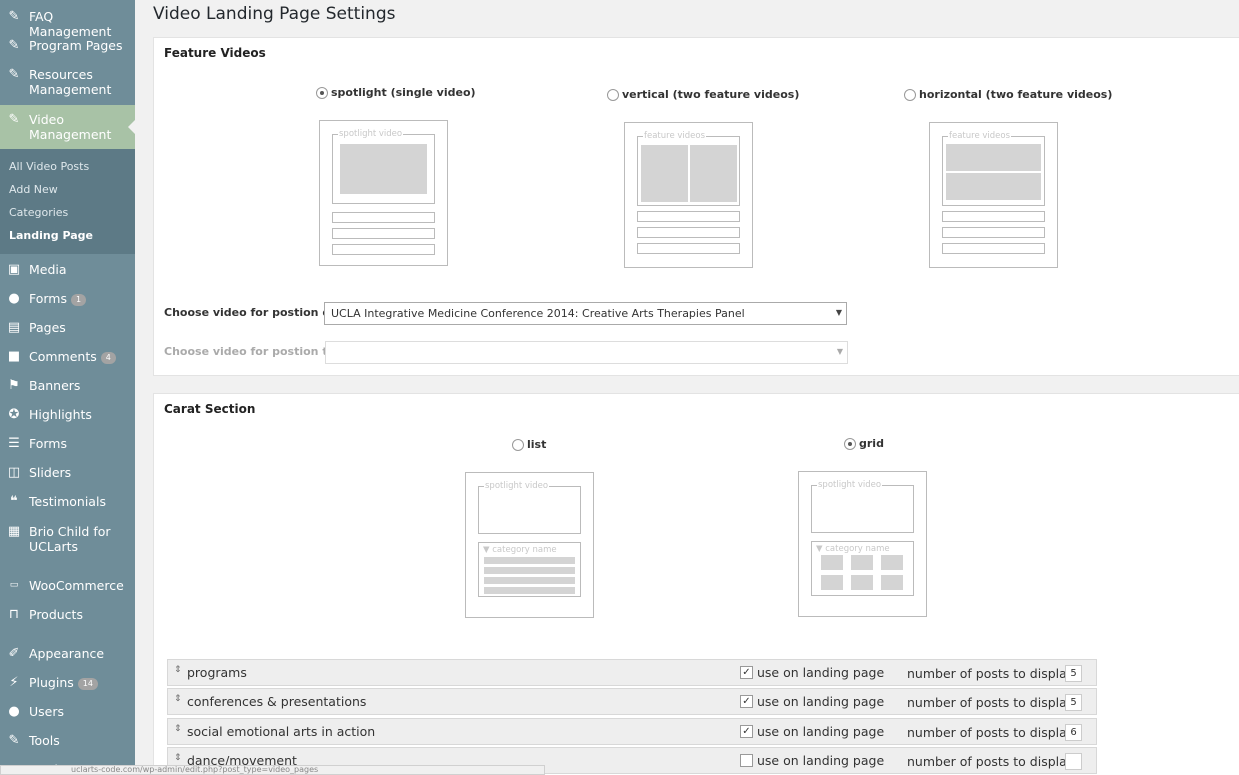 The height and width of the screenshot is (775, 1239). Describe the element at coordinates (14, 501) in the screenshot. I see `quote-icon: ❝` at that location.